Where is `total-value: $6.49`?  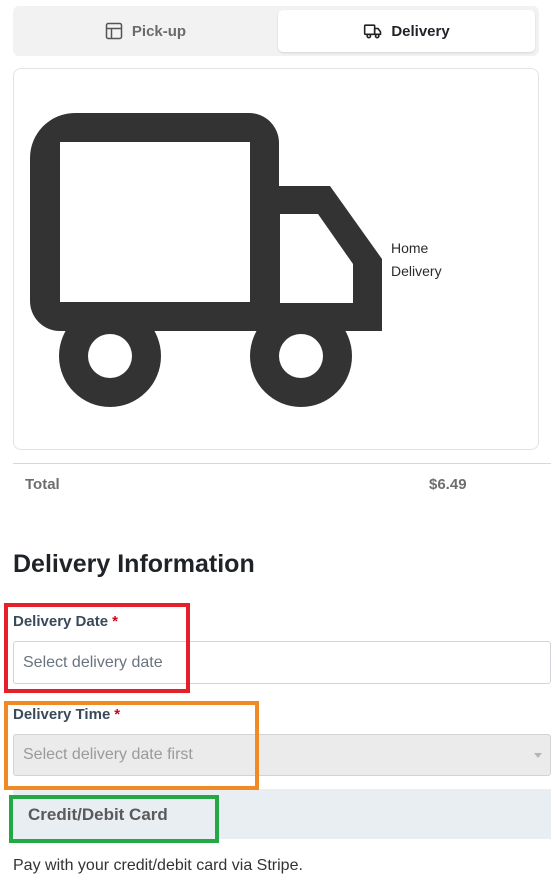 total-value: $6.49 is located at coordinates (448, 484).